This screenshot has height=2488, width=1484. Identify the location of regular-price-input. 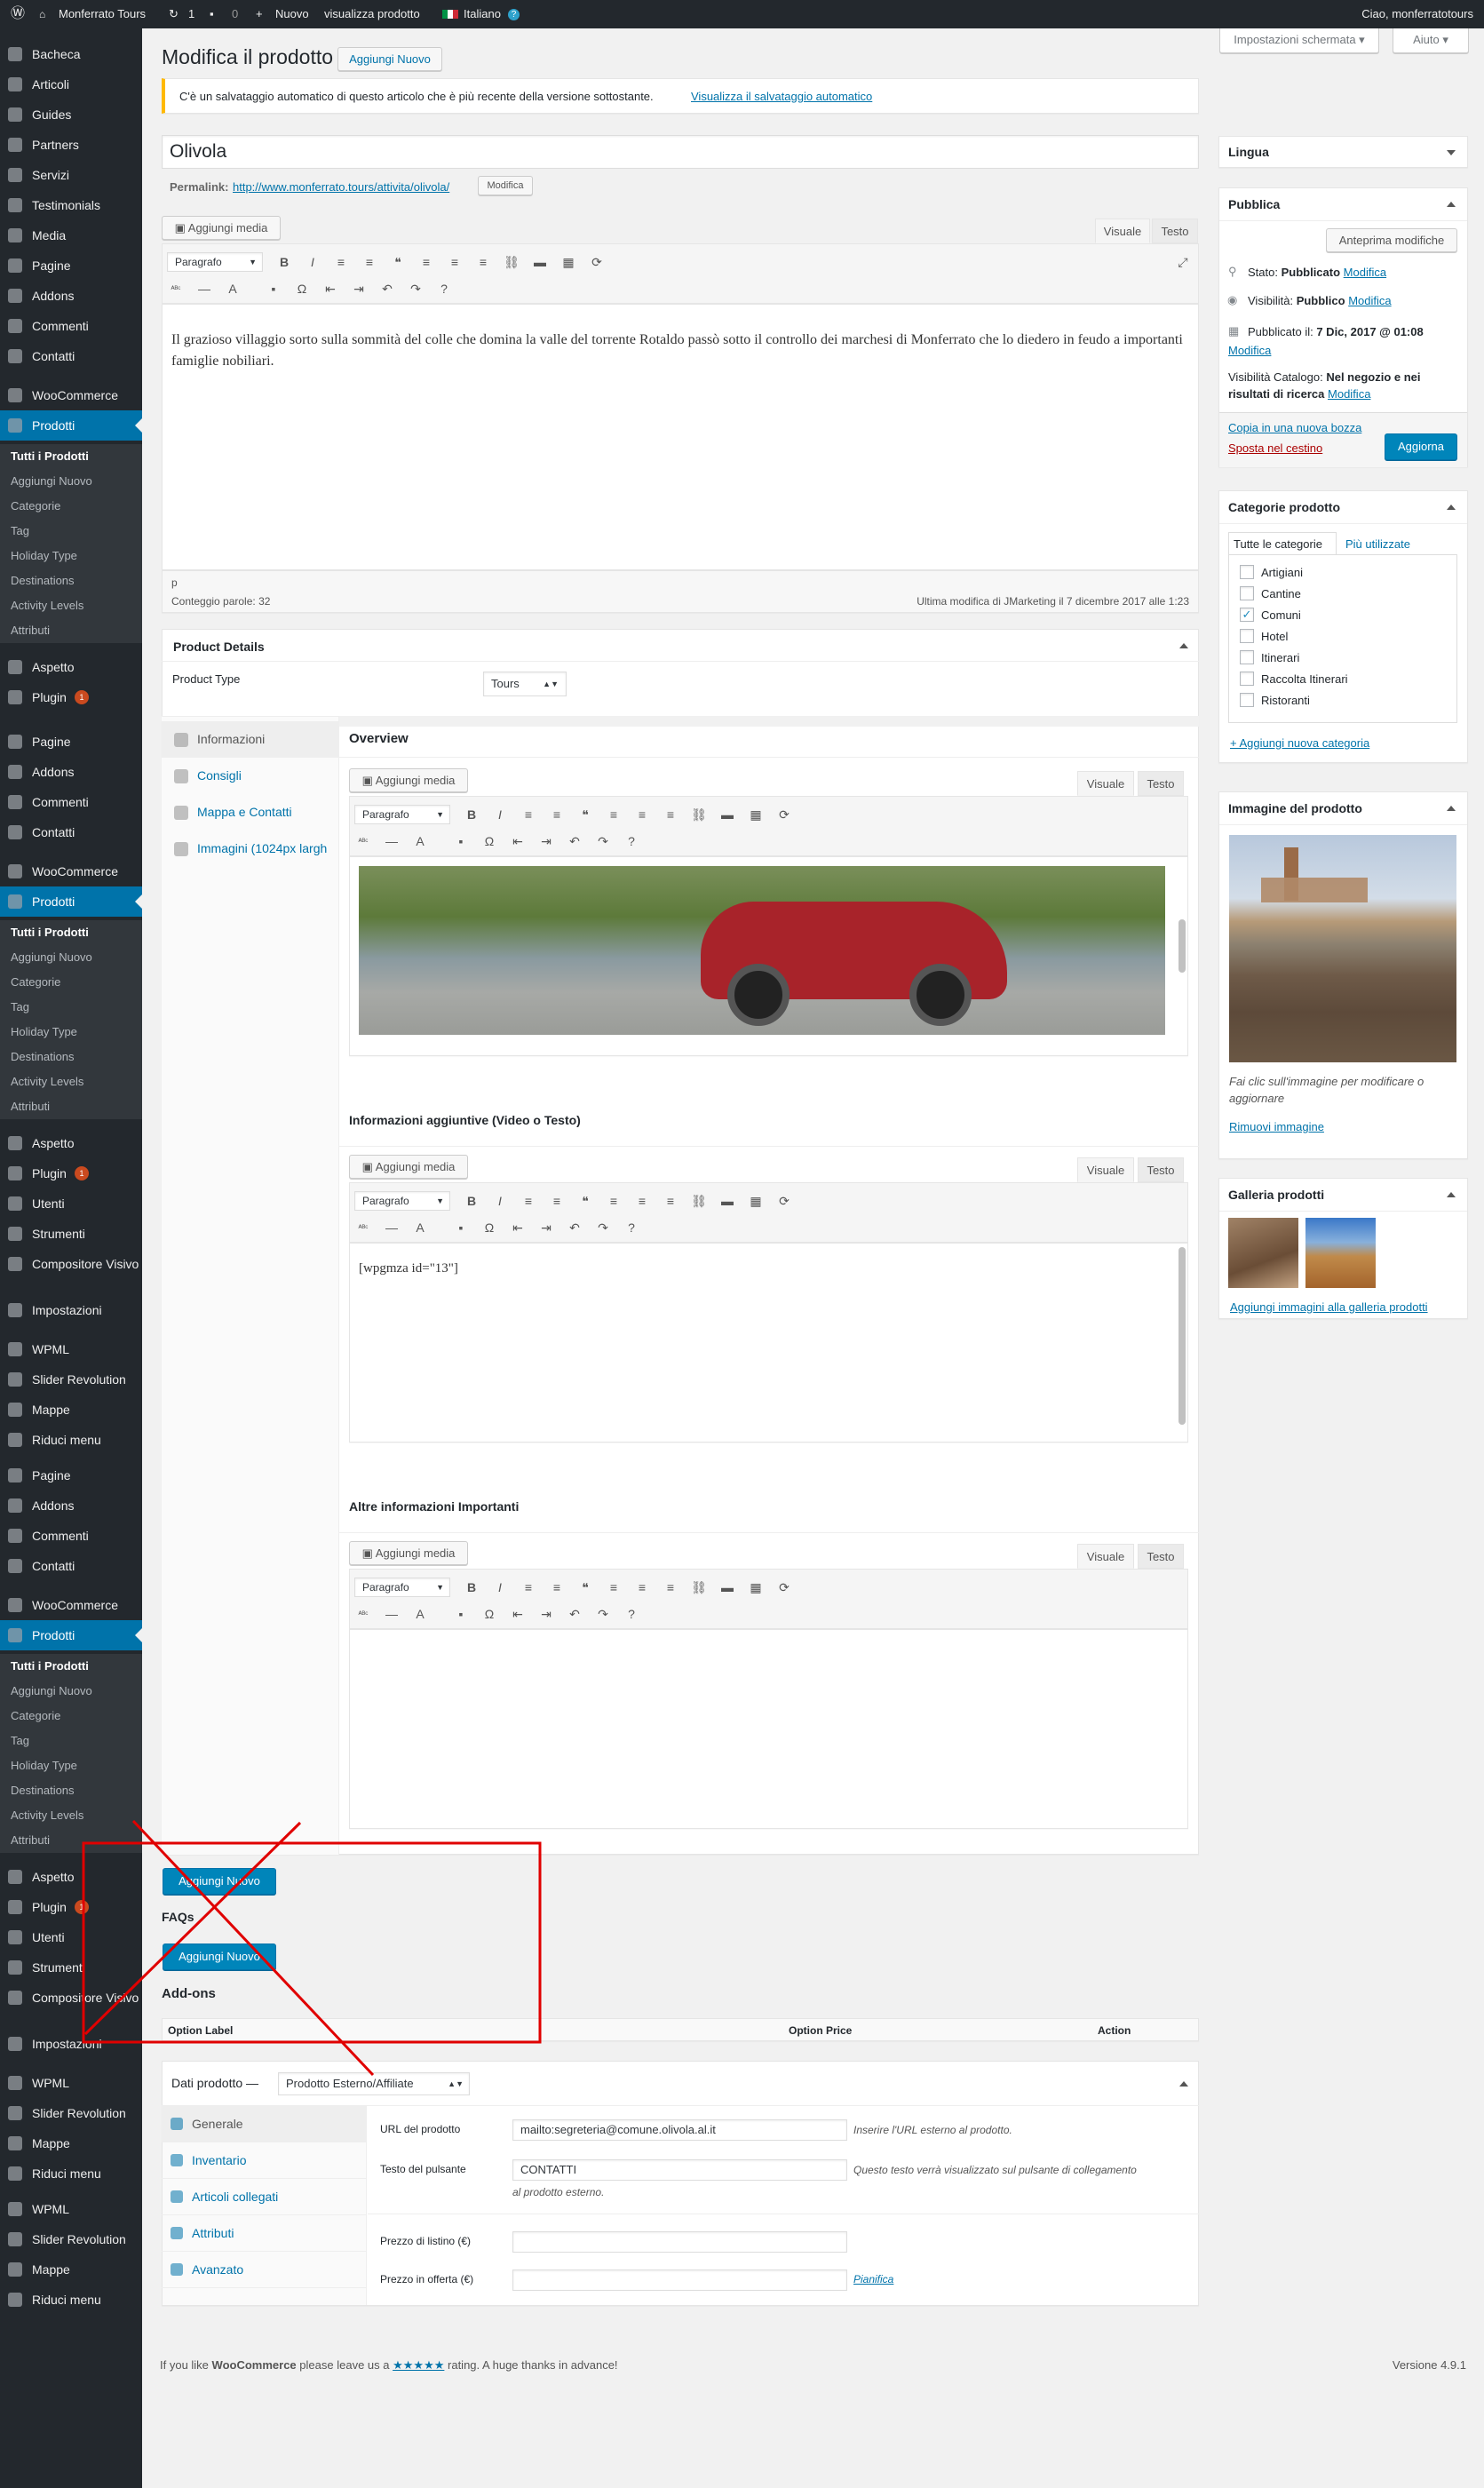
(679, 2242).